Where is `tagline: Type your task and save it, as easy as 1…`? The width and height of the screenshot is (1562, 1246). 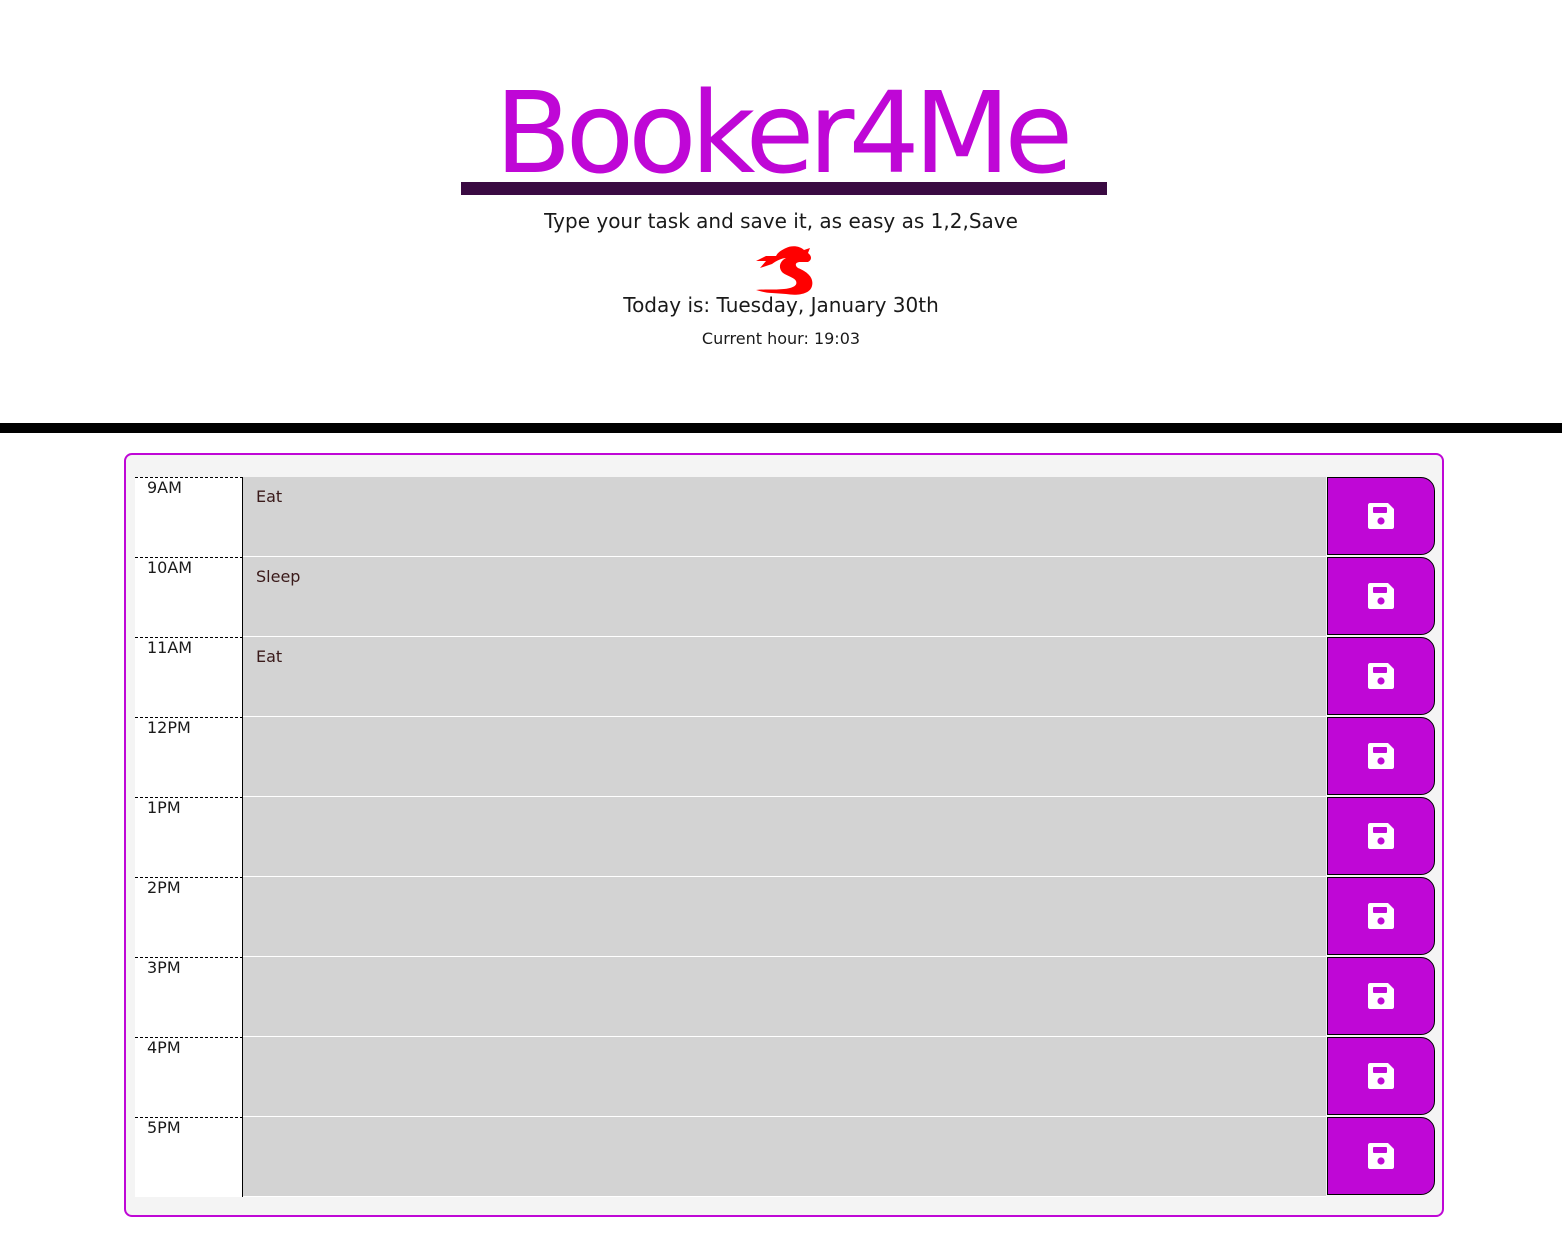 tagline: Type your task and save it, as easy as 1… is located at coordinates (781, 221).